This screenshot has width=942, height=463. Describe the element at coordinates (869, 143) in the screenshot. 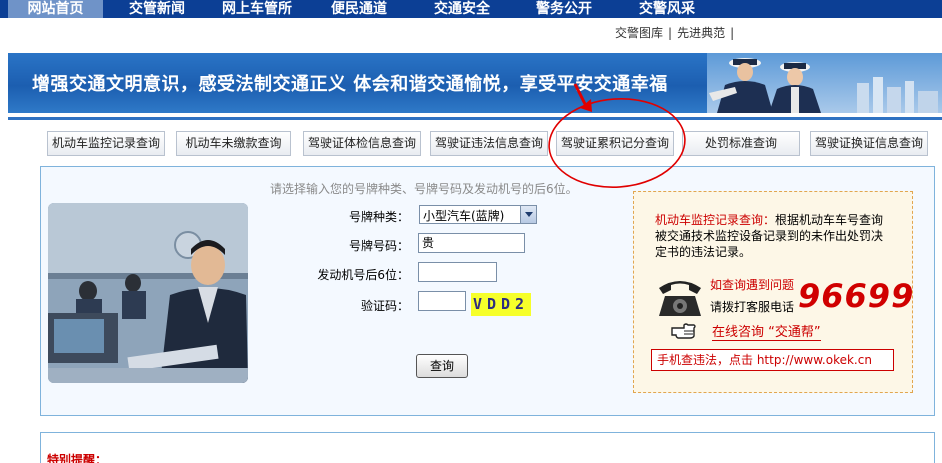

I see `tab-license-renewal-query: 驾驶证换证信息查询` at that location.